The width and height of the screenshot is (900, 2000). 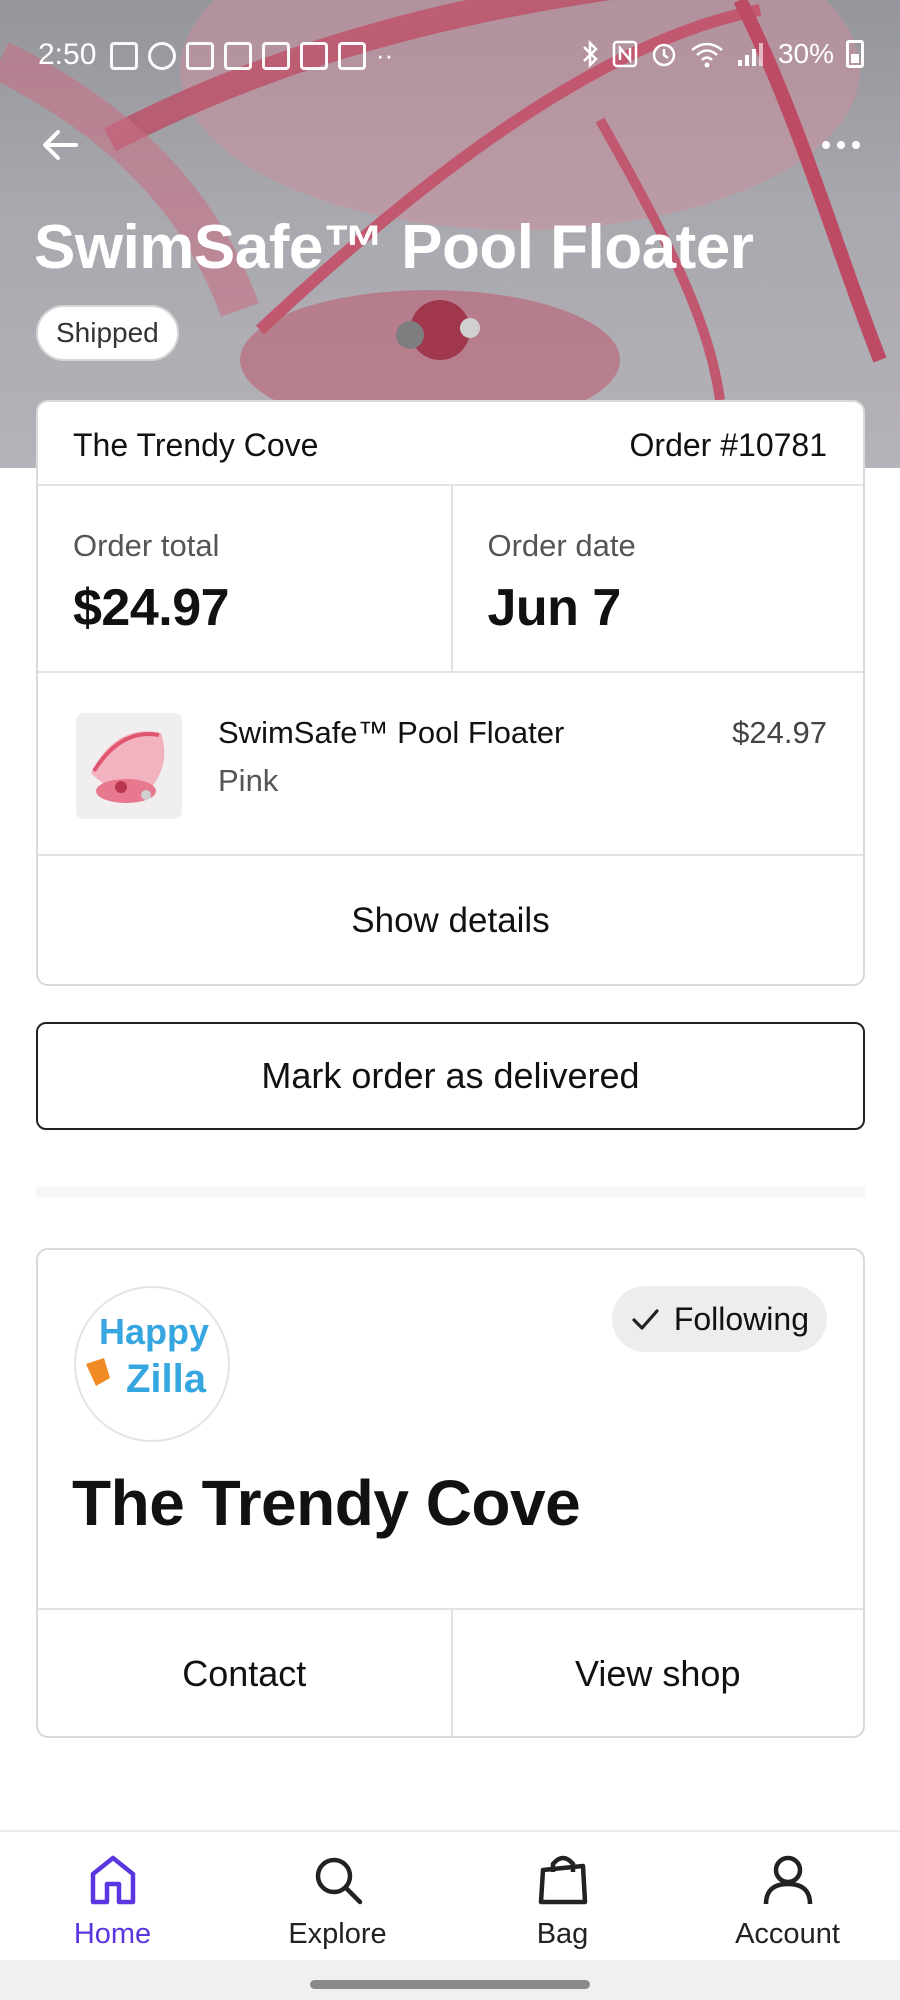 I want to click on gesture-handle, so click(x=450, y=1984).